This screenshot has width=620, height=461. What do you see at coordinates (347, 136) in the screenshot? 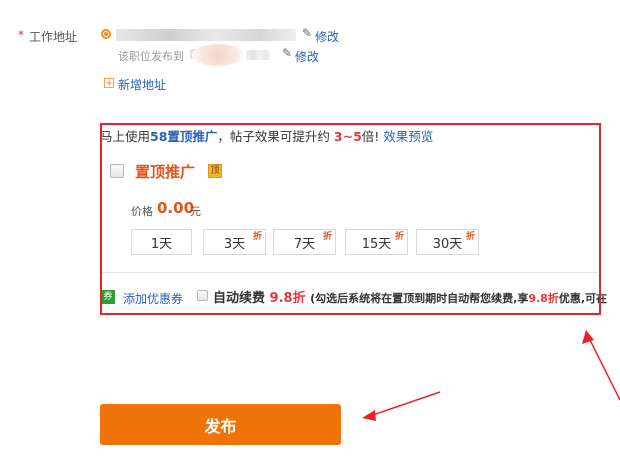
I see `promo-multiplier: 3~5` at bounding box center [347, 136].